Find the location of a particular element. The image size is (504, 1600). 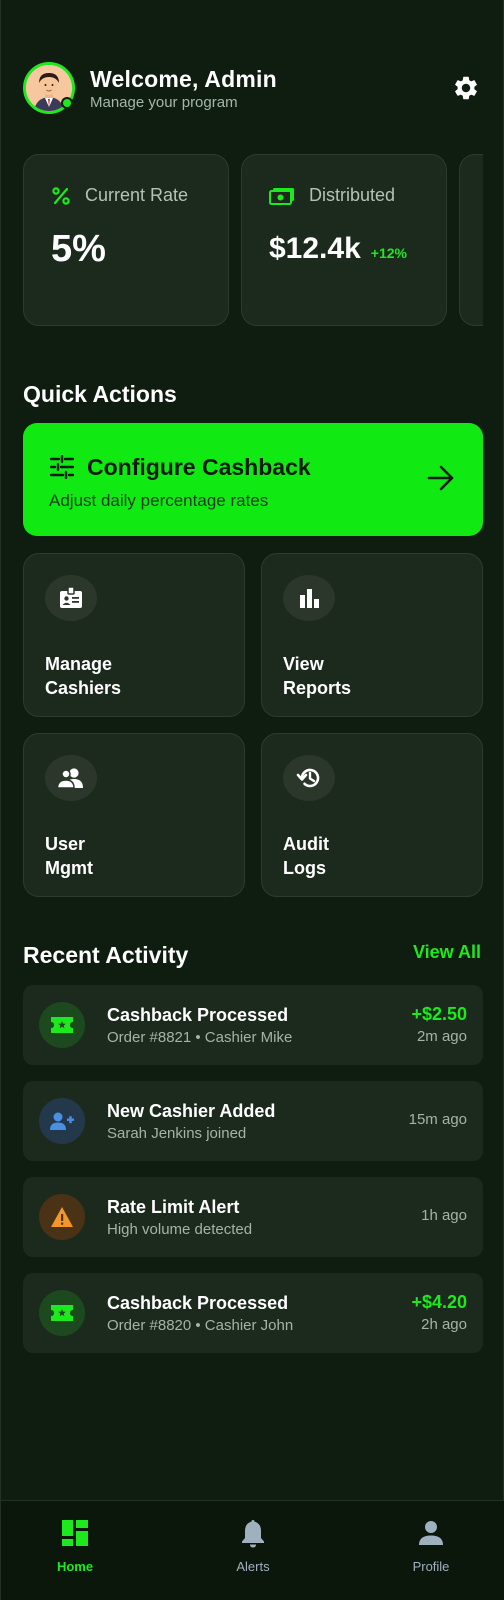

stat-delta: +12% is located at coordinates (388, 253).